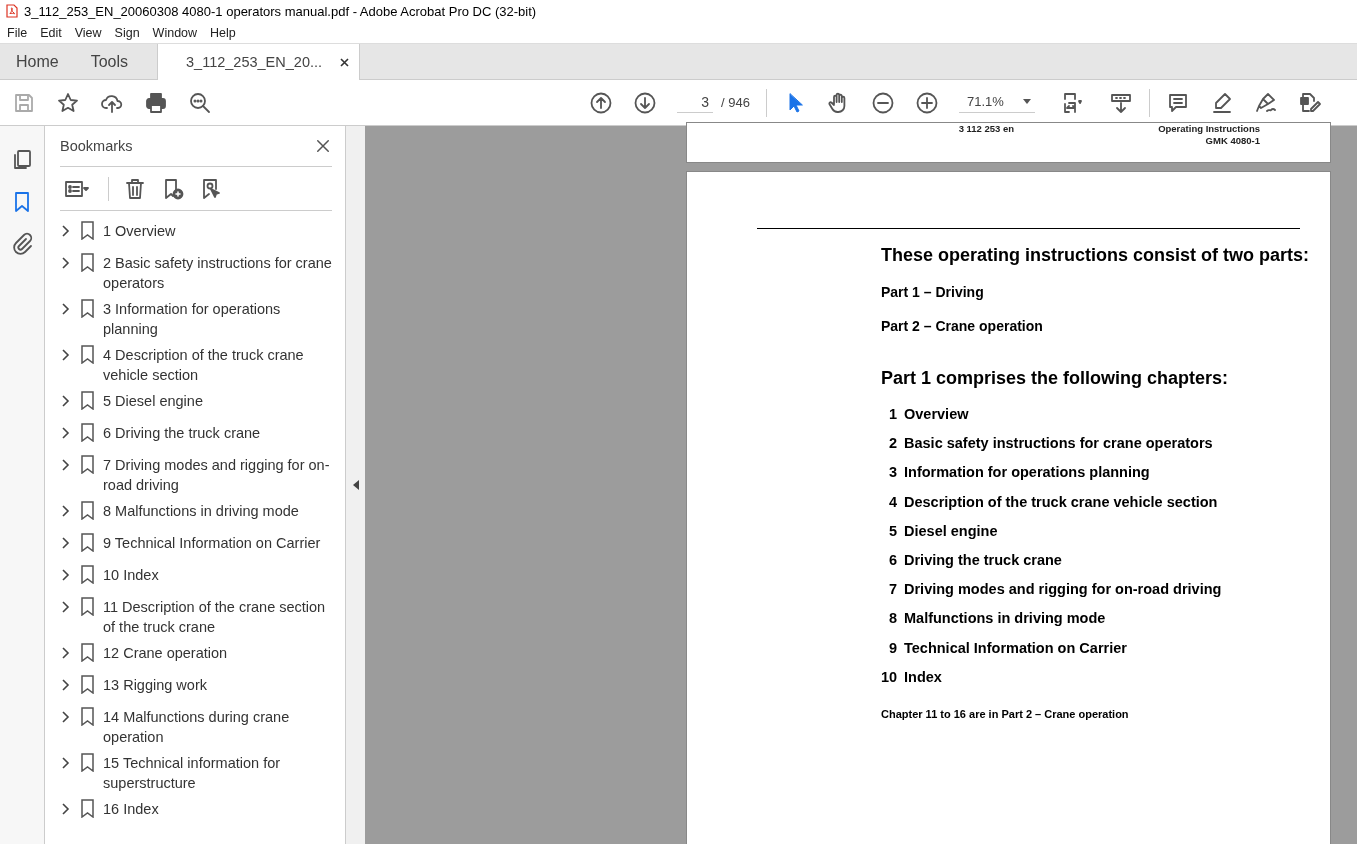 The image size is (1357, 844). Describe the element at coordinates (12, 11) in the screenshot. I see `pdf-file-icon` at that location.